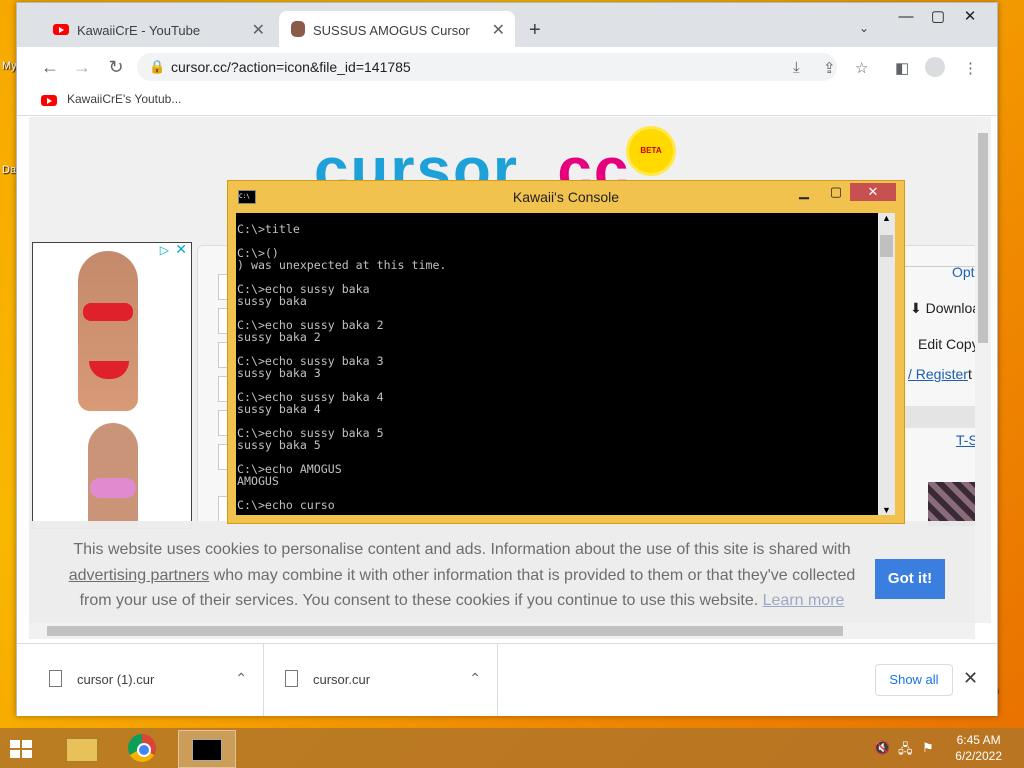 This screenshot has height=768, width=1024. What do you see at coordinates (507, 679) in the screenshot?
I see `downloads-bar: cursor (1).cur ⌃ cursor.cur ⌃ Show all ✕` at bounding box center [507, 679].